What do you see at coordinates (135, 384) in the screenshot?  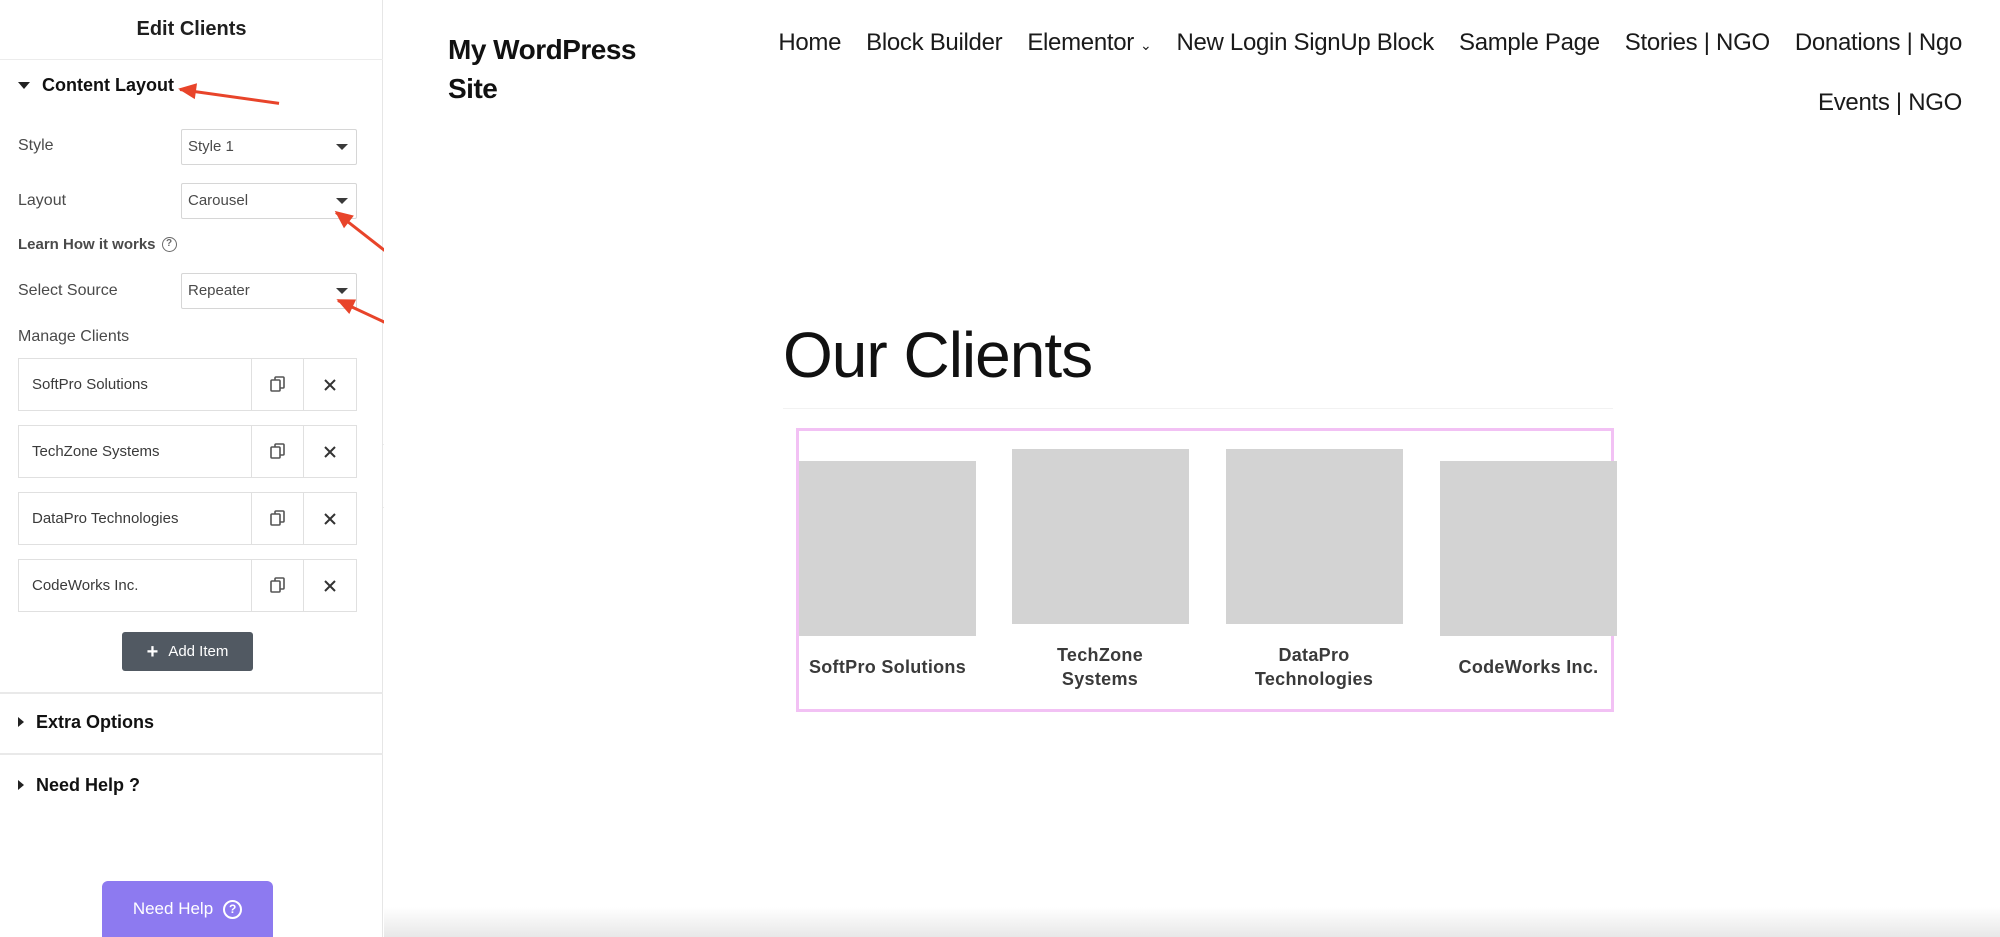 I see `repeater-item-label: SoftPro Solutions` at bounding box center [135, 384].